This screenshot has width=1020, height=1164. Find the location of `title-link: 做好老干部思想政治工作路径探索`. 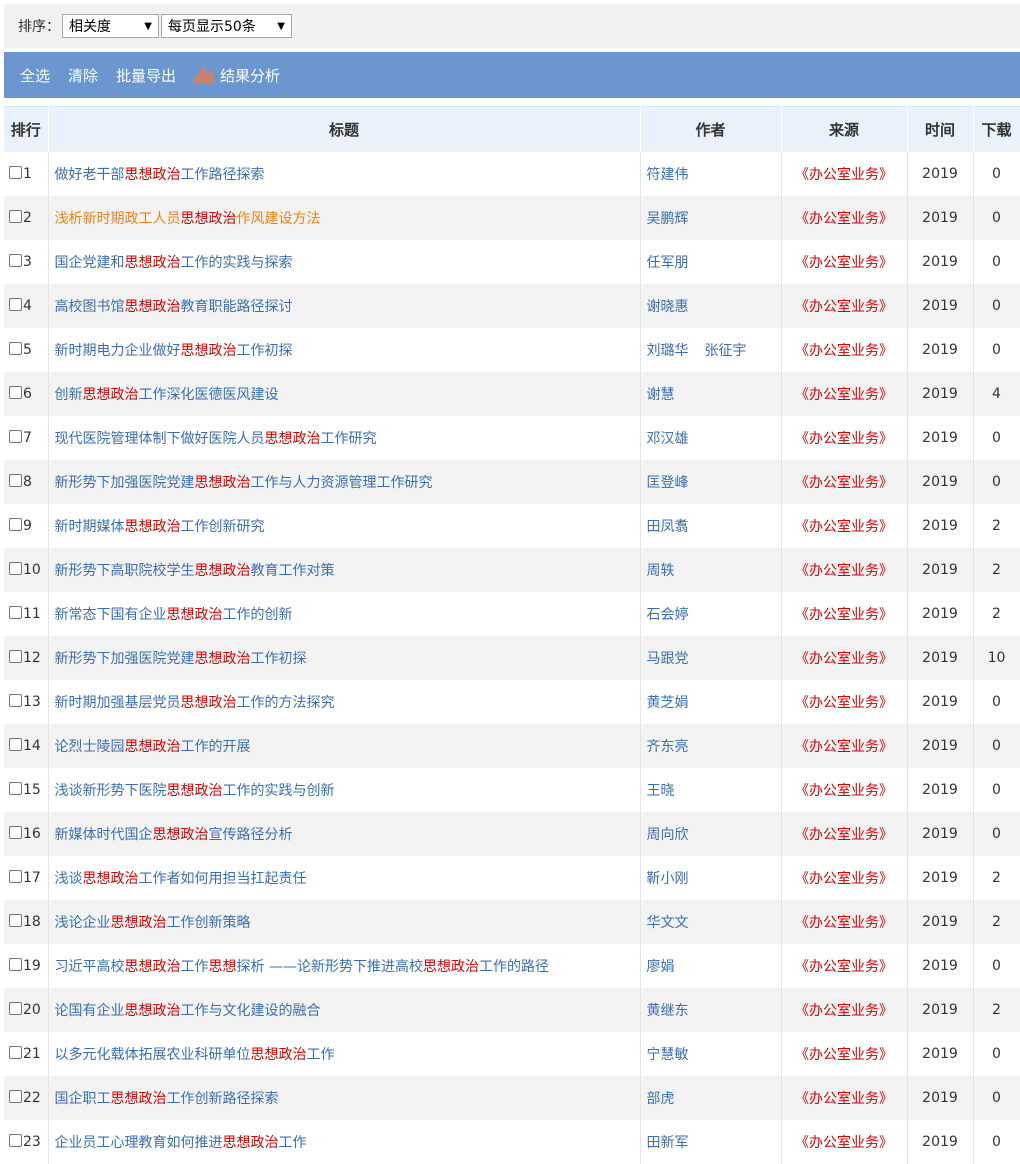

title-link: 做好老干部思想政治工作路径探索 is located at coordinates (344, 173).